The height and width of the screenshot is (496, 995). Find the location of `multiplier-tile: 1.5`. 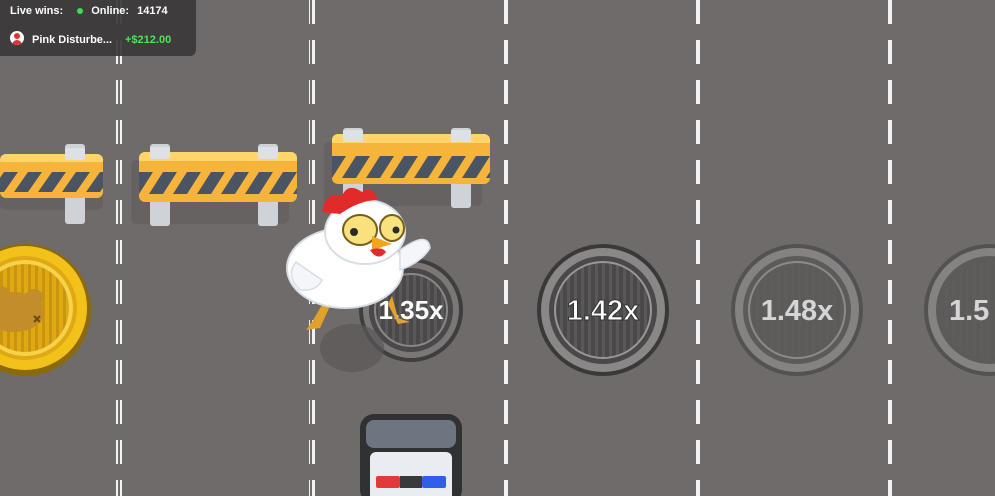

multiplier-tile: 1.5 is located at coordinates (959, 310).